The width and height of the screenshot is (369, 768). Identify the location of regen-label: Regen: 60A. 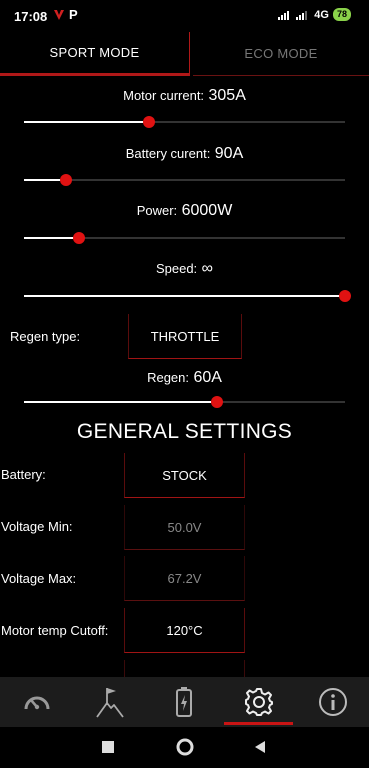
(184, 377).